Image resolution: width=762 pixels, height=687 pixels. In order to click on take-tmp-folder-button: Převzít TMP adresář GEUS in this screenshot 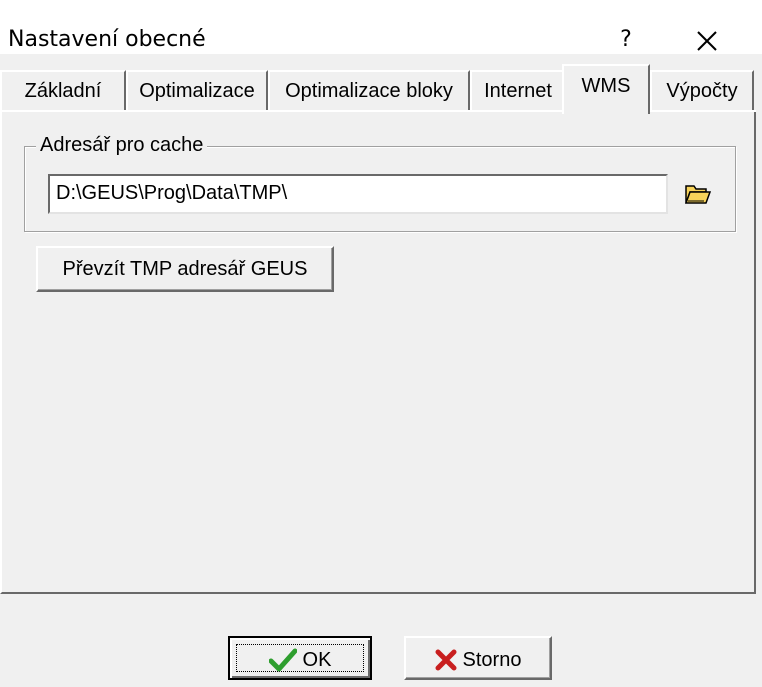, I will do `click(185, 269)`.